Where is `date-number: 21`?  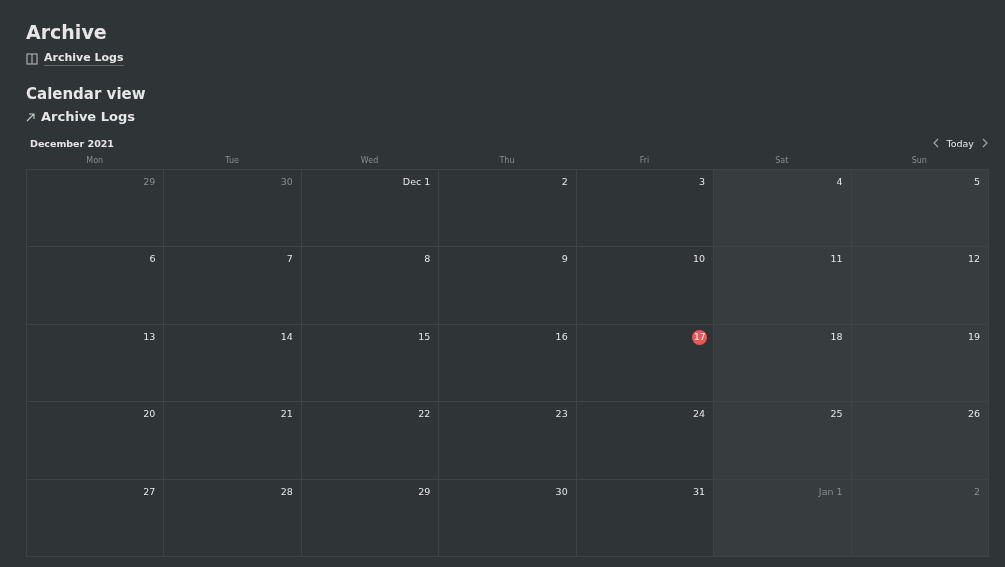
date-number: 21 is located at coordinates (286, 414).